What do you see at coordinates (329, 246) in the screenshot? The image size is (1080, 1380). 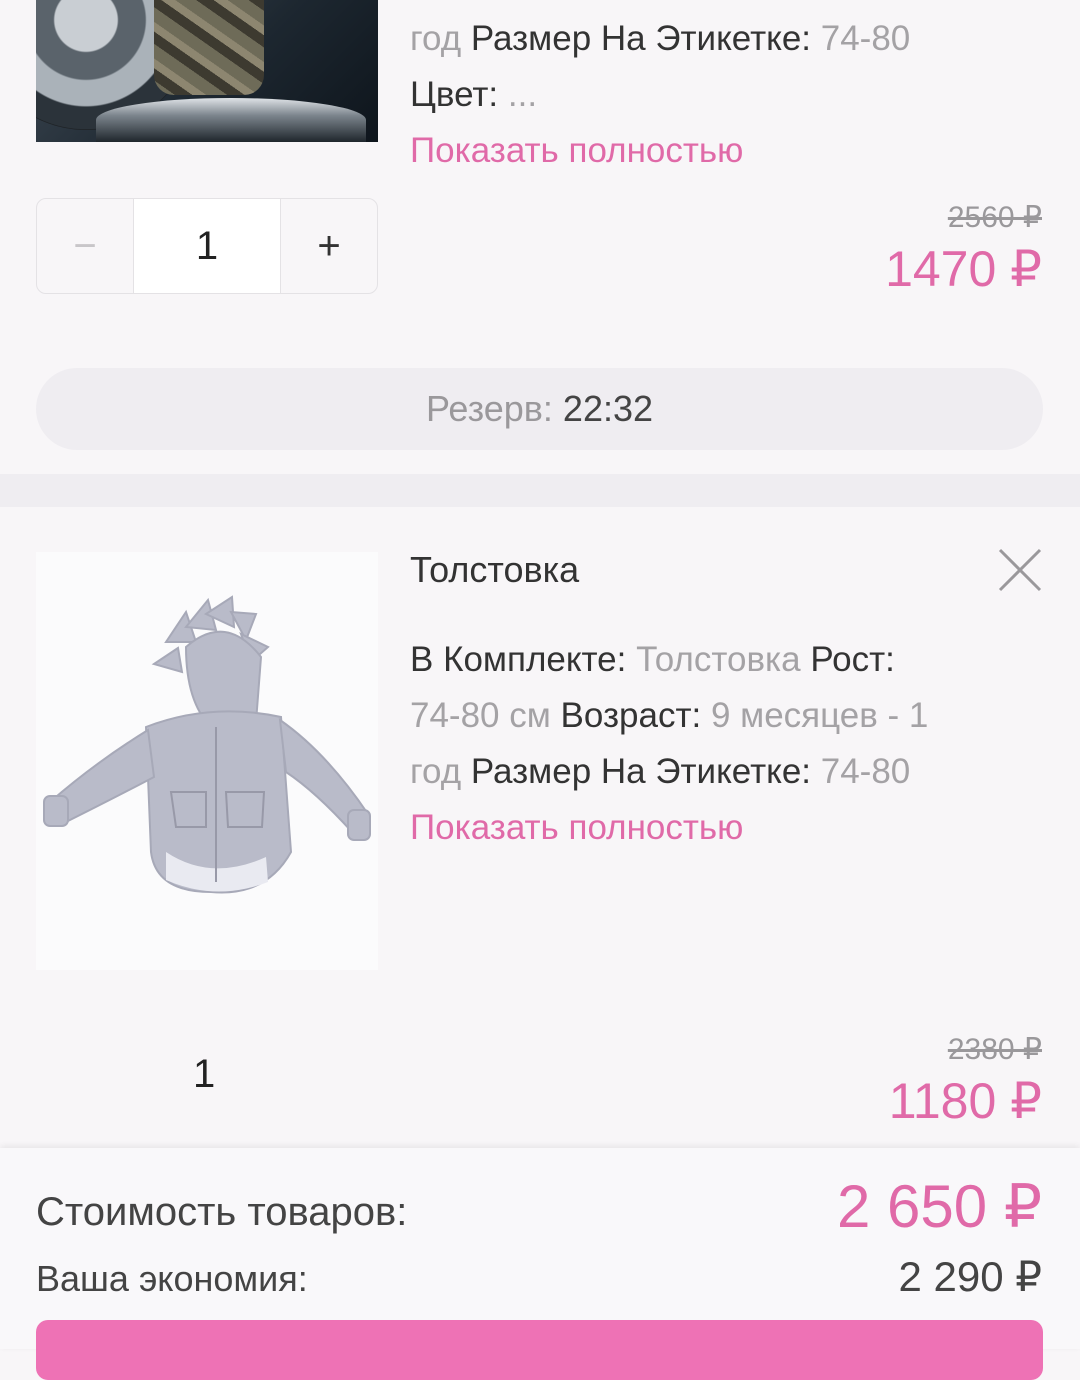 I see `increment-button: +` at bounding box center [329, 246].